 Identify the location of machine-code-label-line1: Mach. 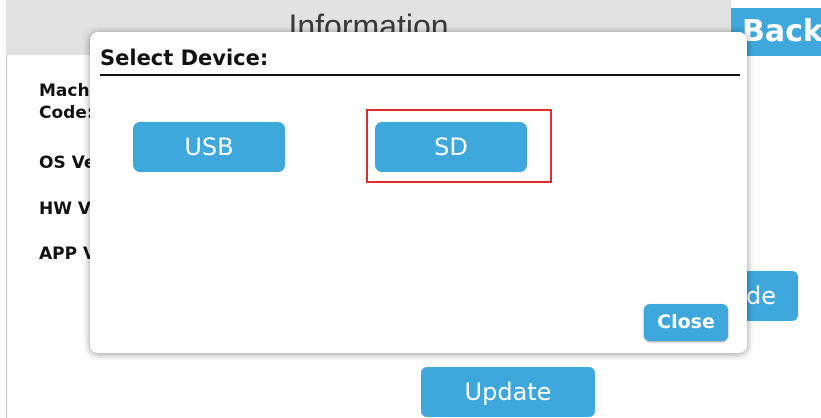
(64, 91).